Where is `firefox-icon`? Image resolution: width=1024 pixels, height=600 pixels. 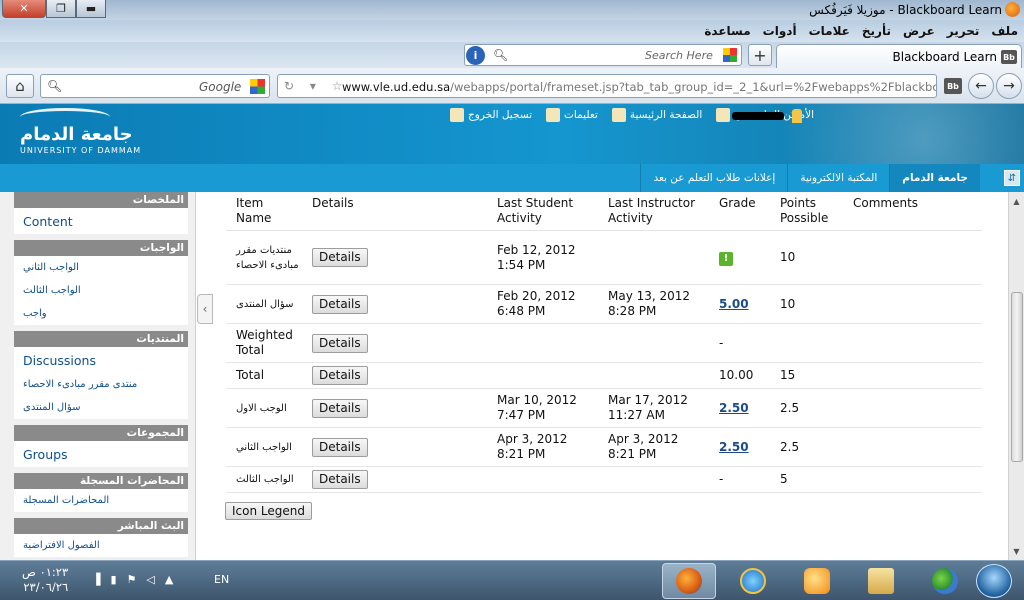 firefox-icon is located at coordinates (689, 581).